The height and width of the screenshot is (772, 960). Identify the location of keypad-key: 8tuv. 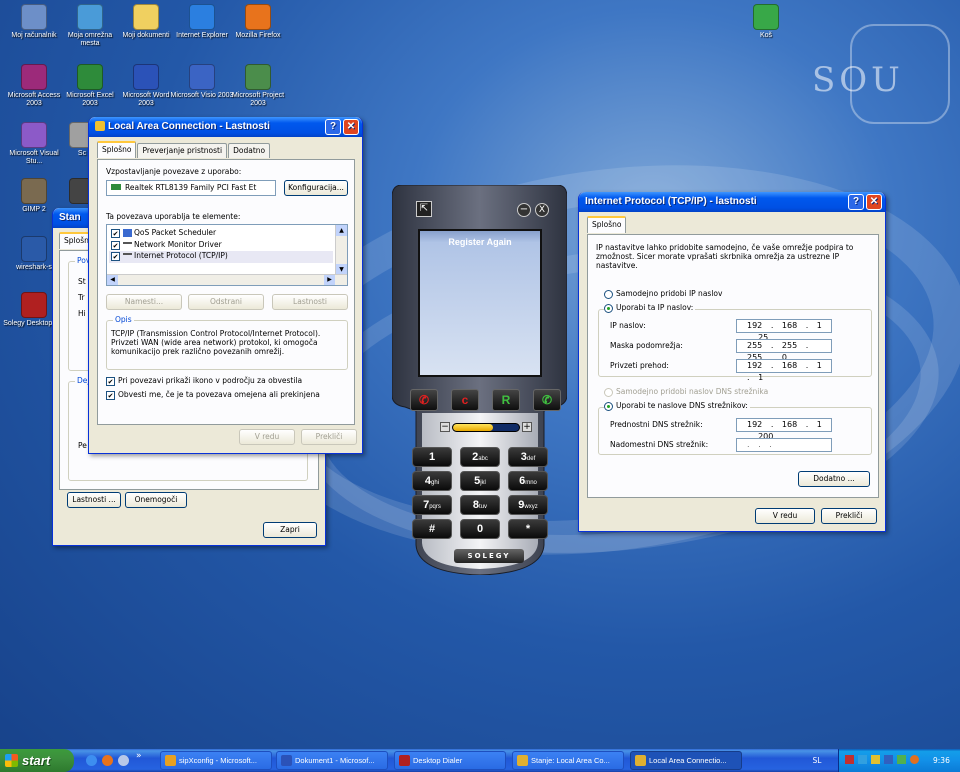
(480, 505).